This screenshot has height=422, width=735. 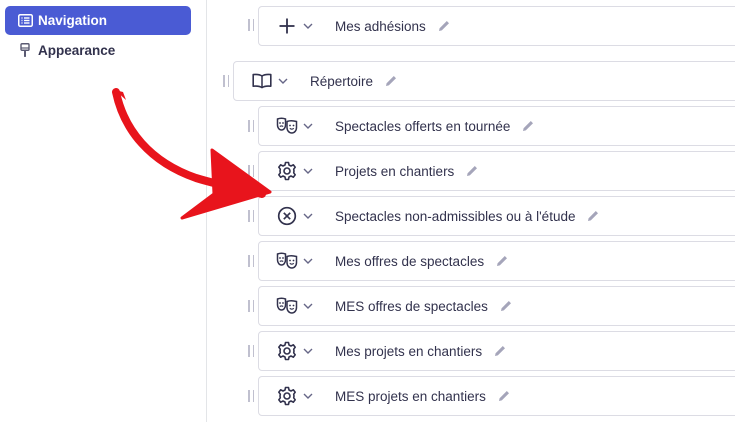 What do you see at coordinates (342, 81) in the screenshot?
I see `nav-item-label: Répertoire` at bounding box center [342, 81].